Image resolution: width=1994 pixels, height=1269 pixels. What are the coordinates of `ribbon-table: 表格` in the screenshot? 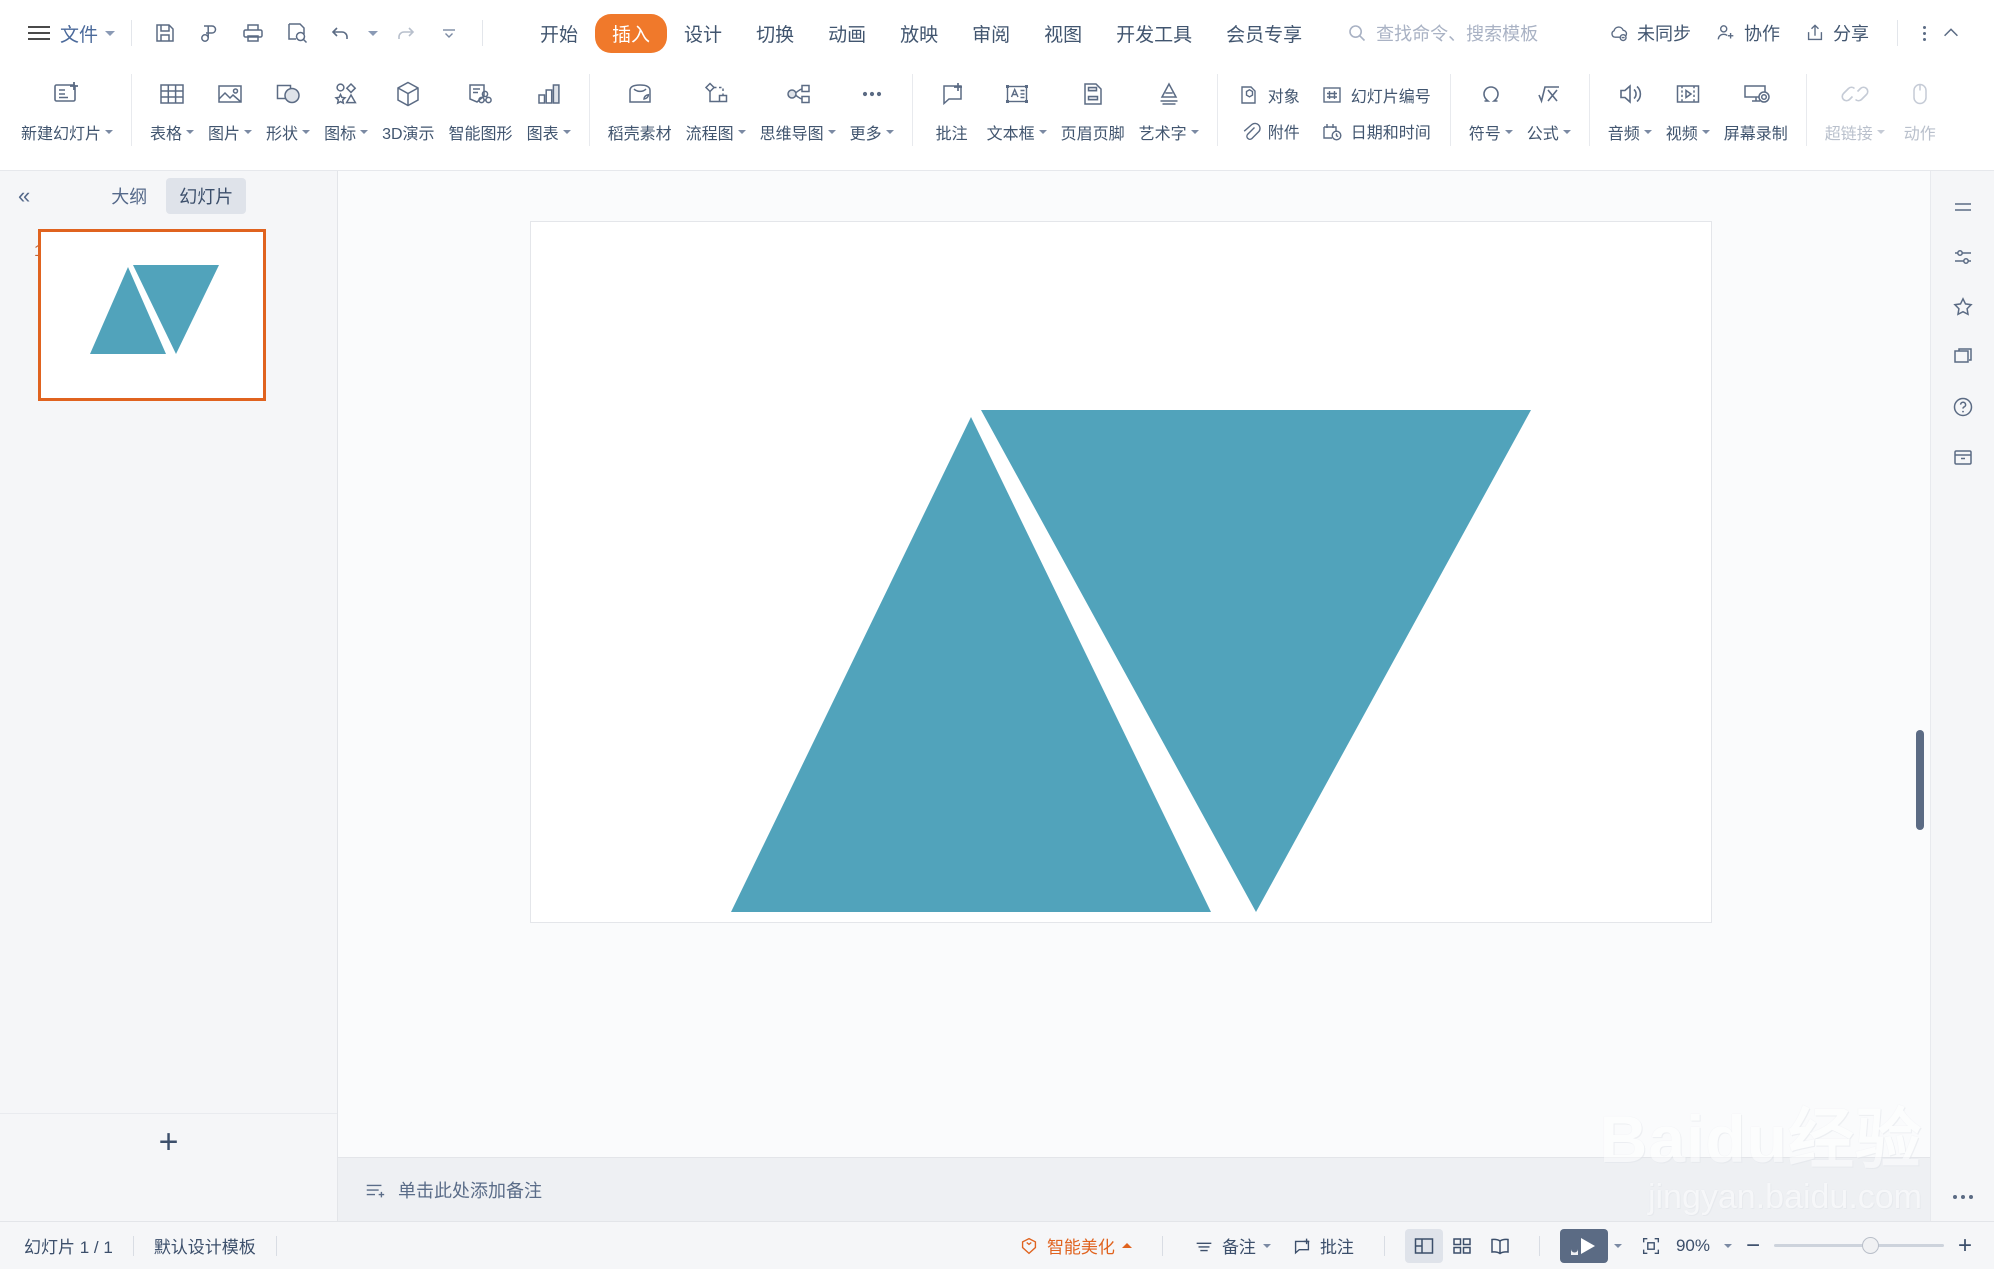 It's located at (172, 109).